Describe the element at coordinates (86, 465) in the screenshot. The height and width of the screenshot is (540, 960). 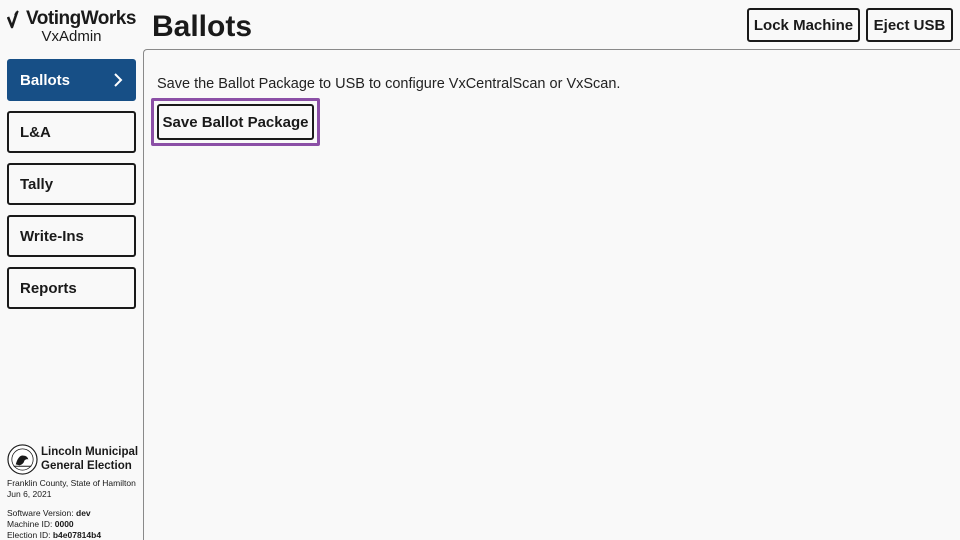
I see `election-title-line2: General Election` at that location.